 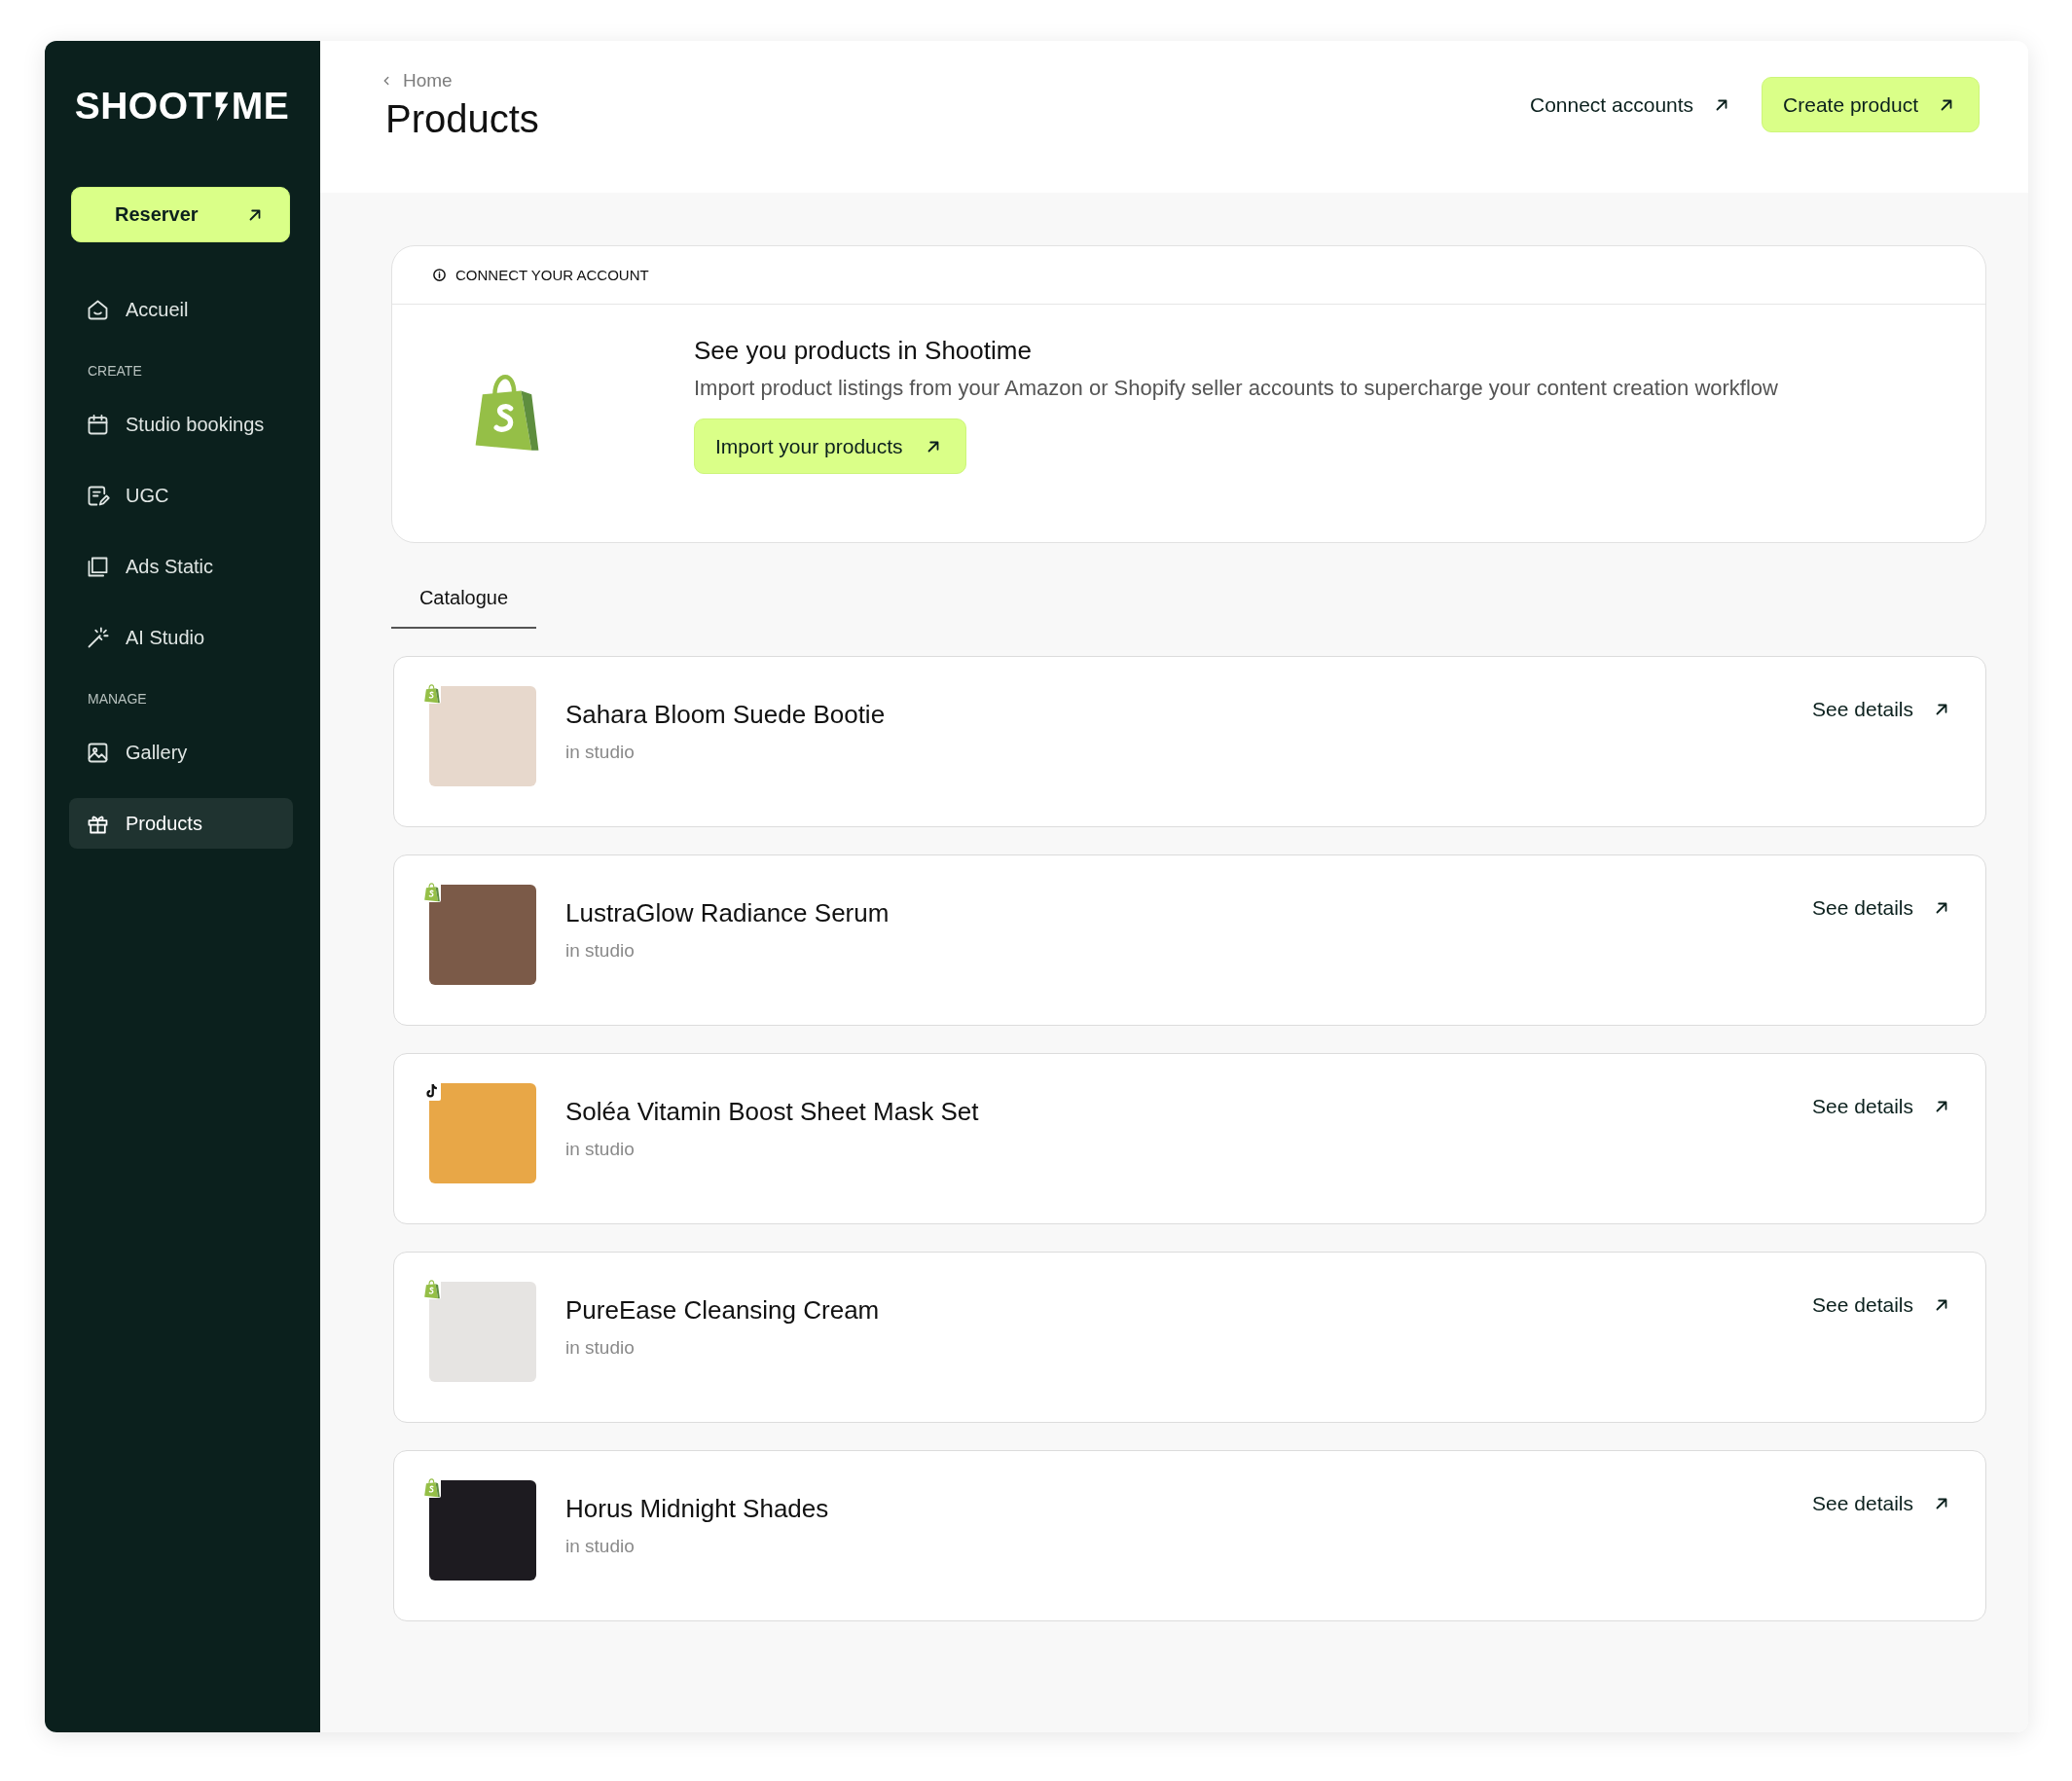 I want to click on card-description: Import product listings from your Amazon or Shopify seller accounts to supercharge your content creation workflow, so click(x=1236, y=388).